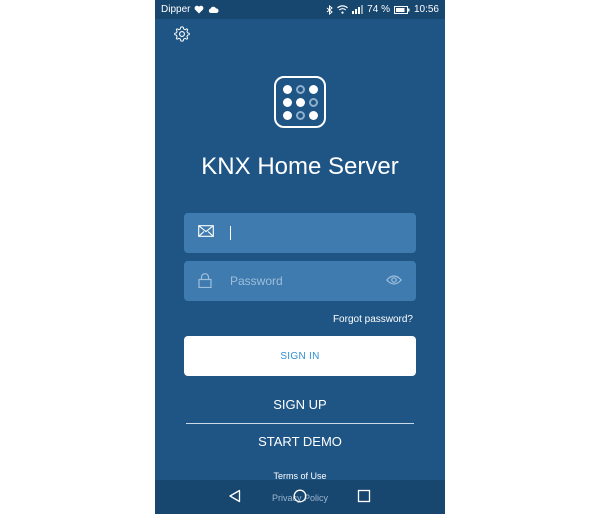 This screenshot has height=514, width=600. Describe the element at coordinates (300, 166) in the screenshot. I see `app-title: KNX Home Server` at that location.